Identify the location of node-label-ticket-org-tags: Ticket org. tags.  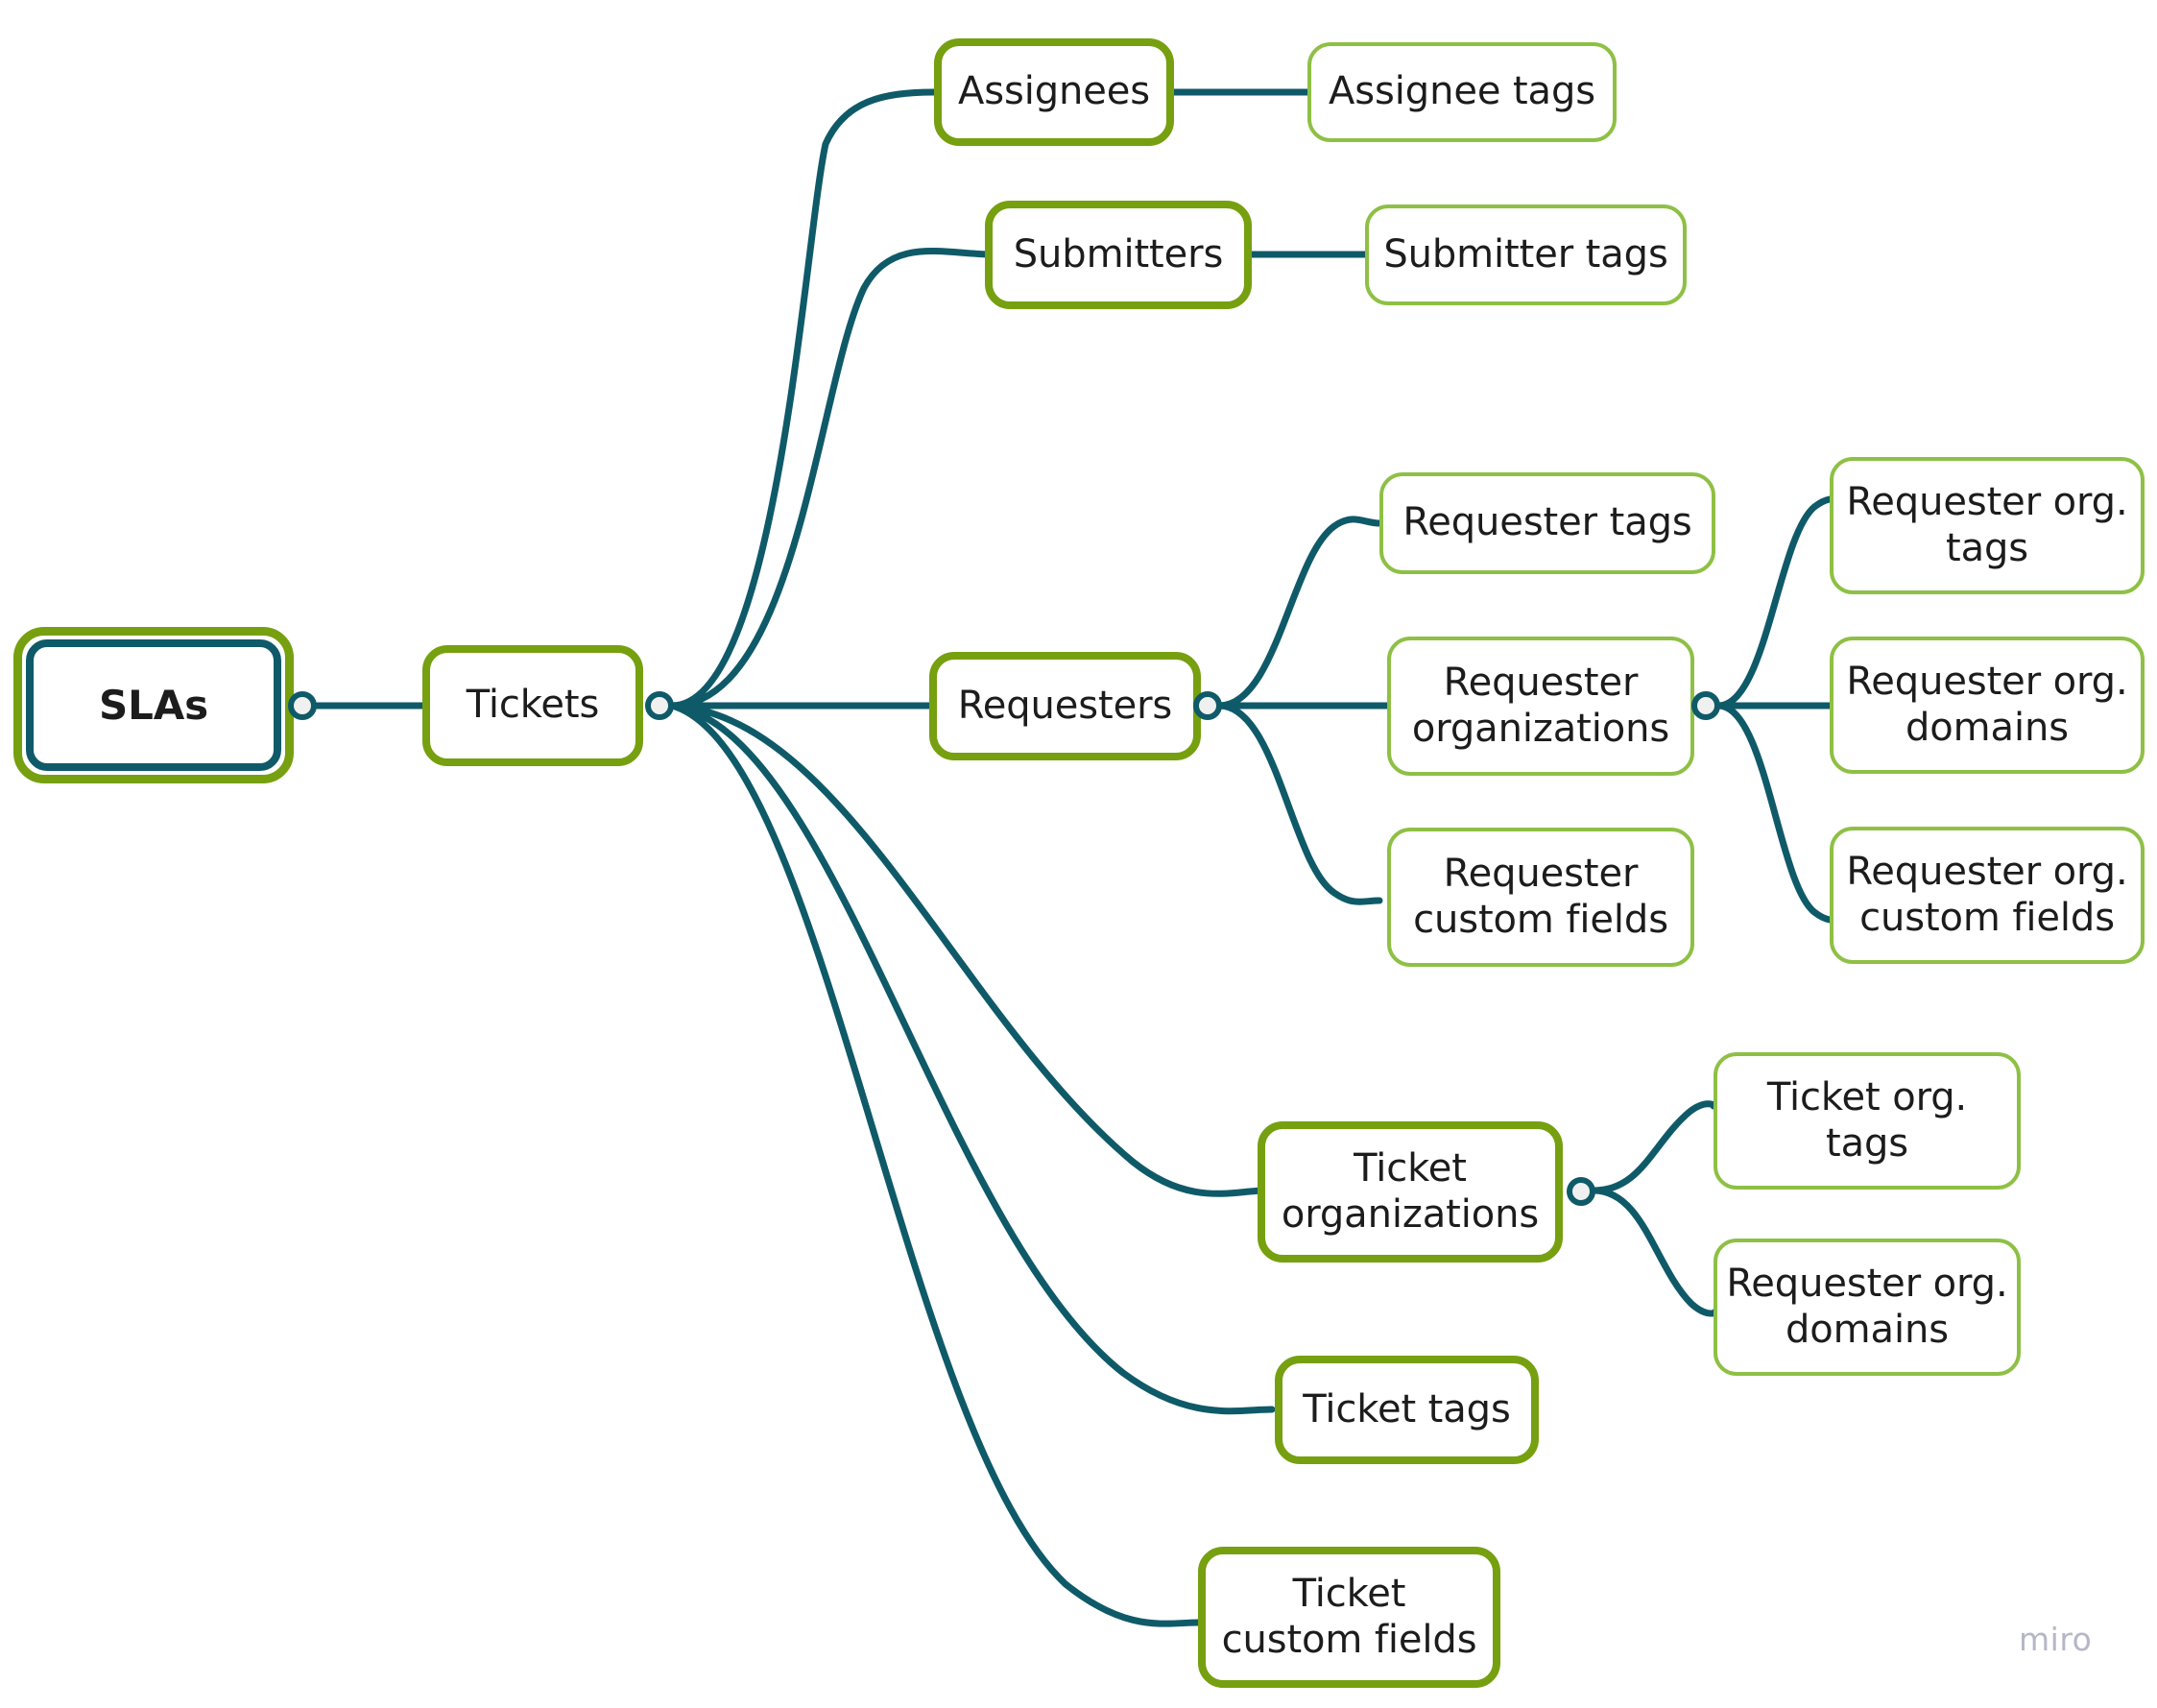
(1867, 1120).